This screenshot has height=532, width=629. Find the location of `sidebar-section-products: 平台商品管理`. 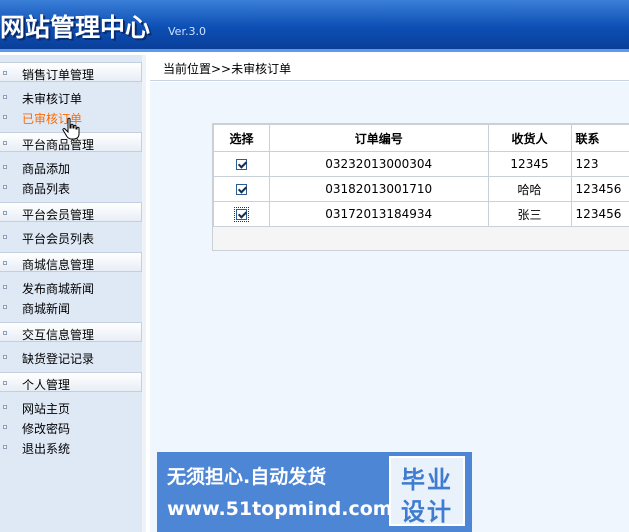

sidebar-section-products: 平台商品管理 is located at coordinates (71, 142).